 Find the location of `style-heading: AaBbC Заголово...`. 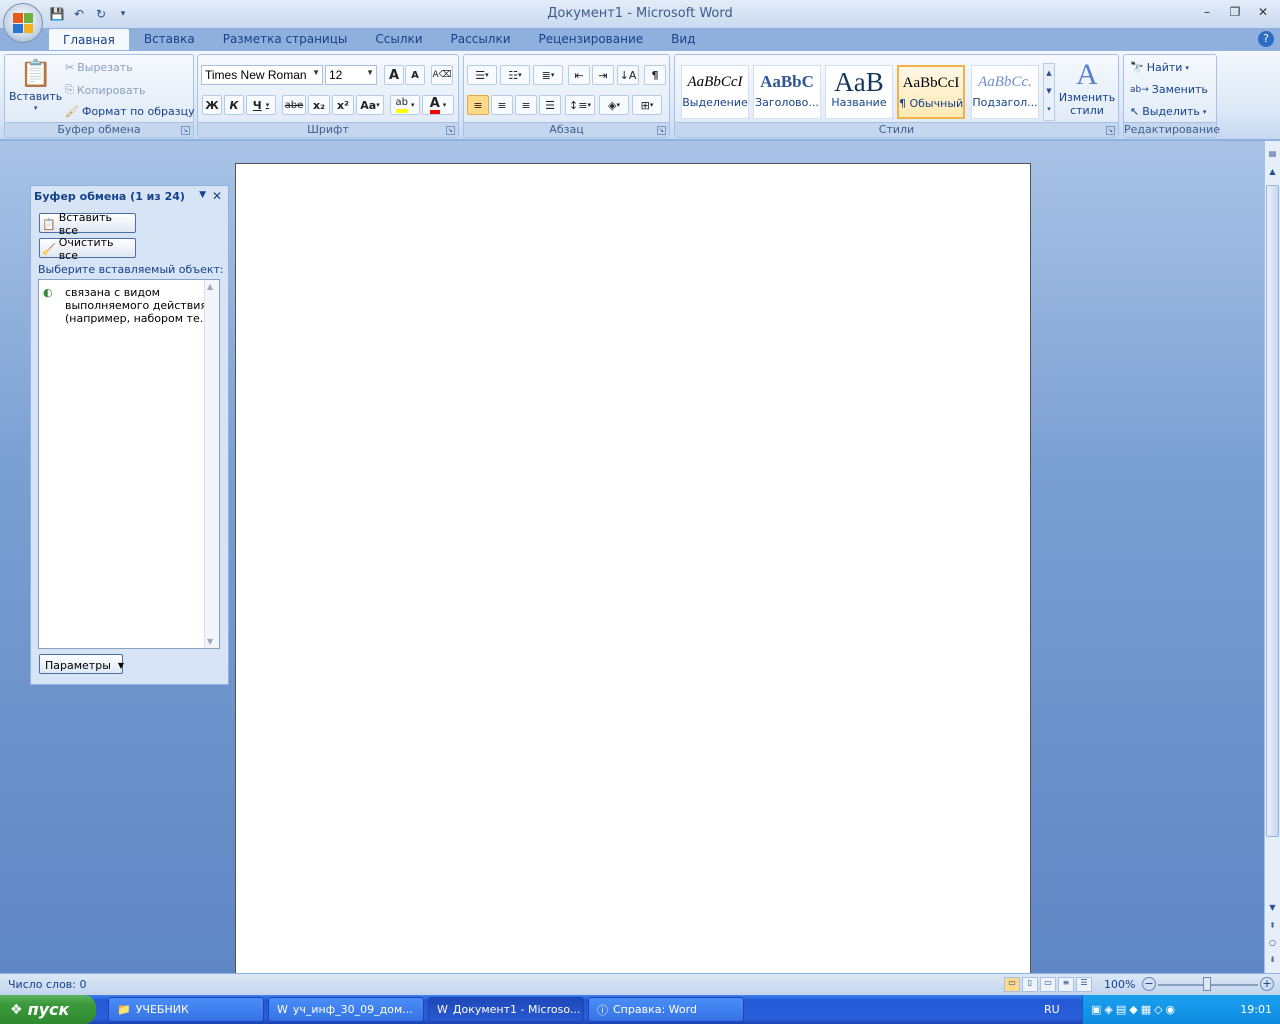

style-heading: AaBbC Заголово... is located at coordinates (787, 92).